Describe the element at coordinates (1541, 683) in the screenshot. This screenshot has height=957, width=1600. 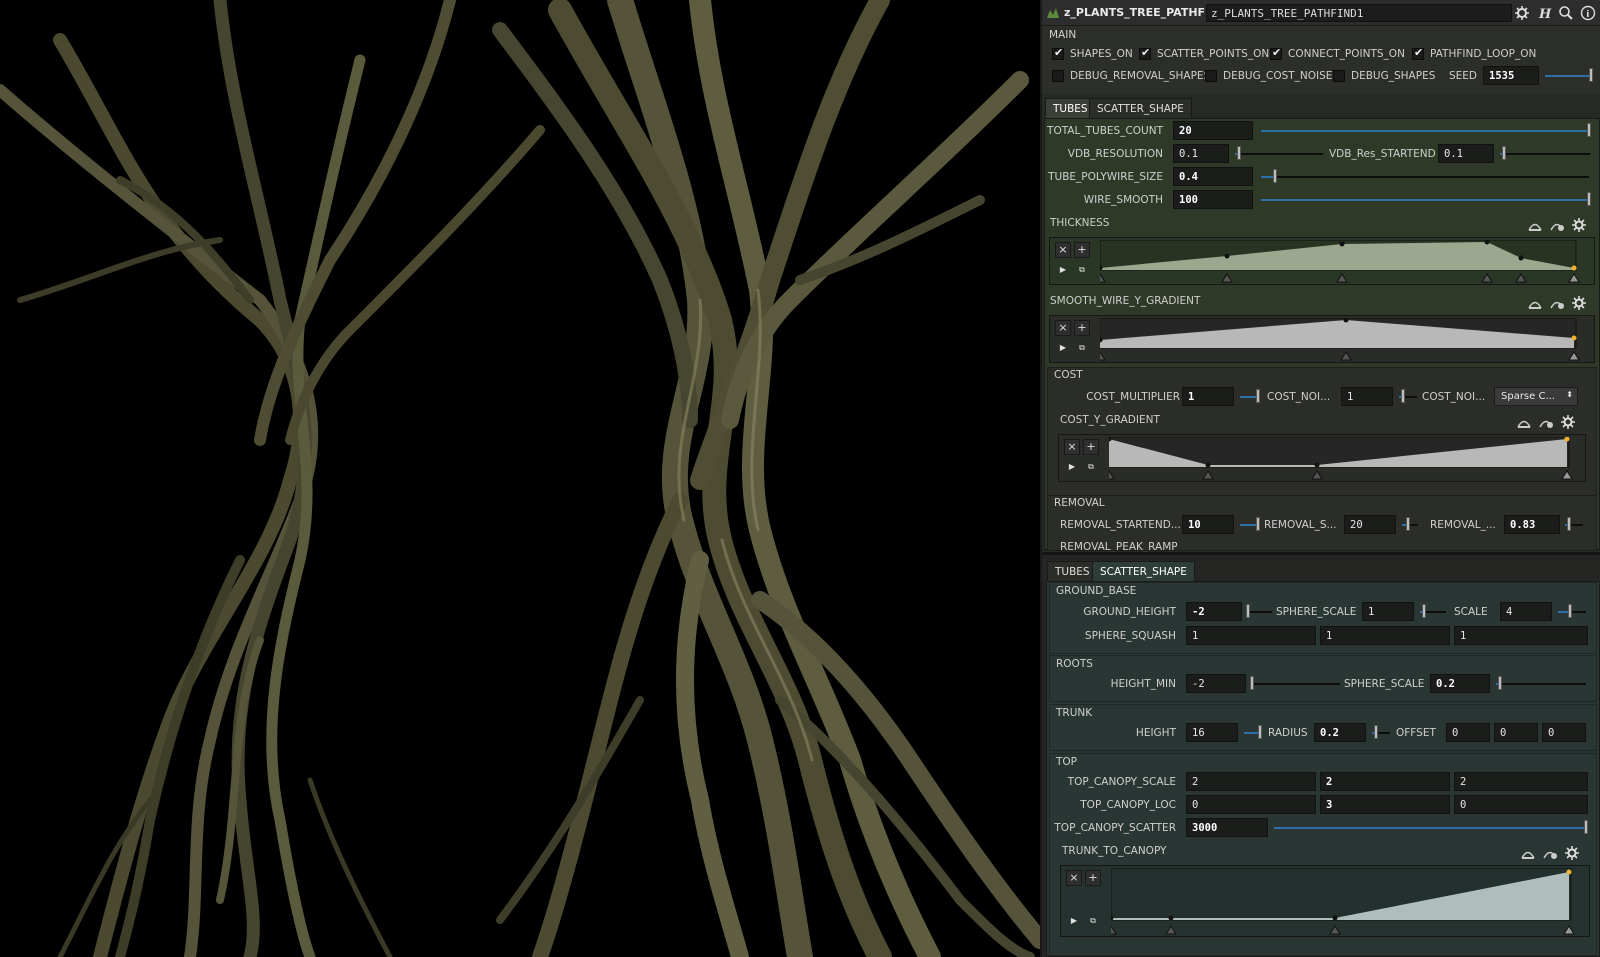
I see `roots-sphere-scale-slider` at that location.